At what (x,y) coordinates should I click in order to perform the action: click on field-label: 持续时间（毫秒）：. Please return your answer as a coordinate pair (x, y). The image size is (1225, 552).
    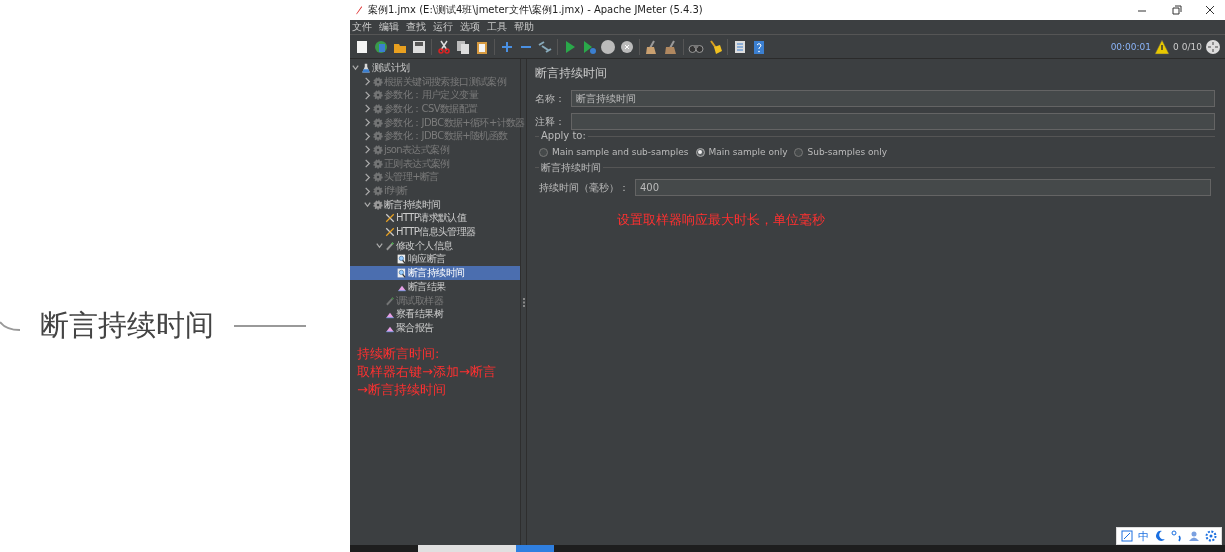
    Looking at the image, I should click on (584, 187).